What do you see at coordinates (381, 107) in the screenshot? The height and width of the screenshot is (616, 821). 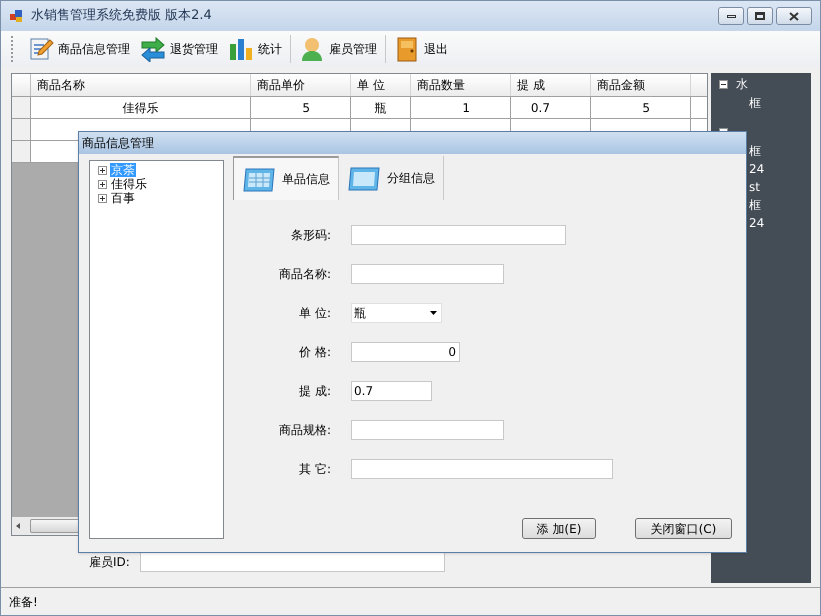 I see `table-cell: 瓶` at bounding box center [381, 107].